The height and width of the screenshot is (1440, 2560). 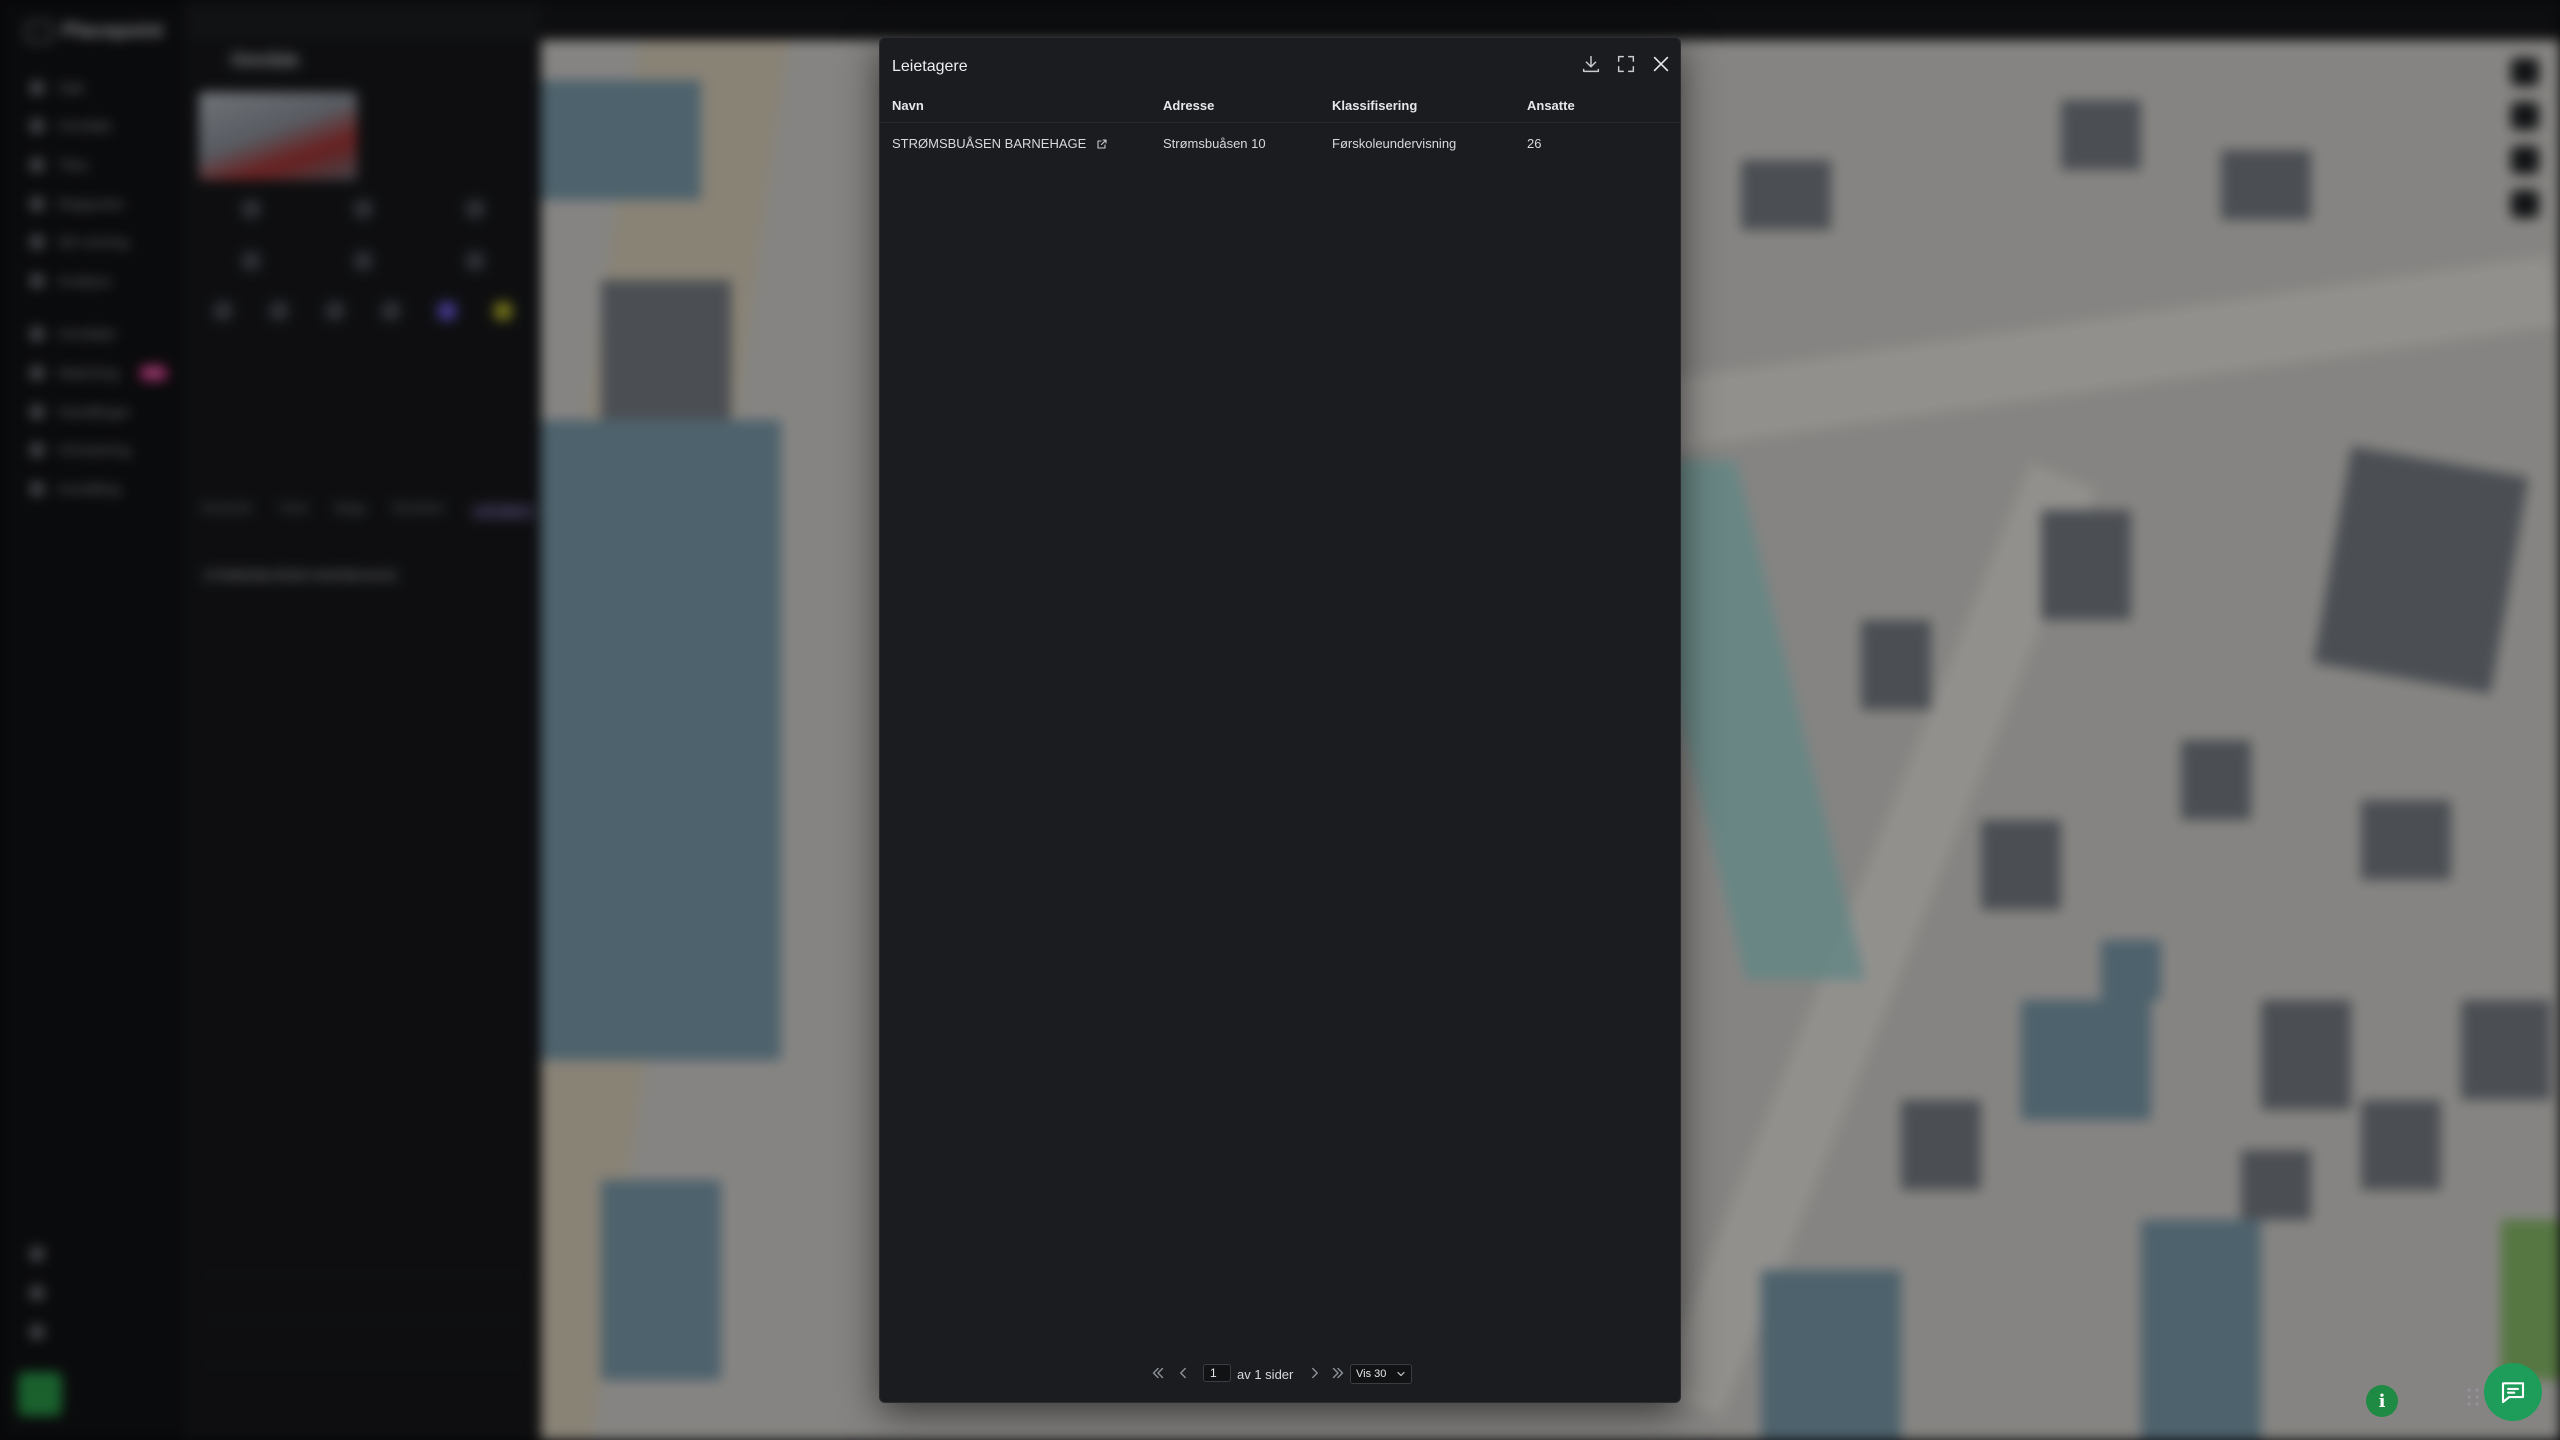 I want to click on info-icon: i, so click(x=2382, y=1401).